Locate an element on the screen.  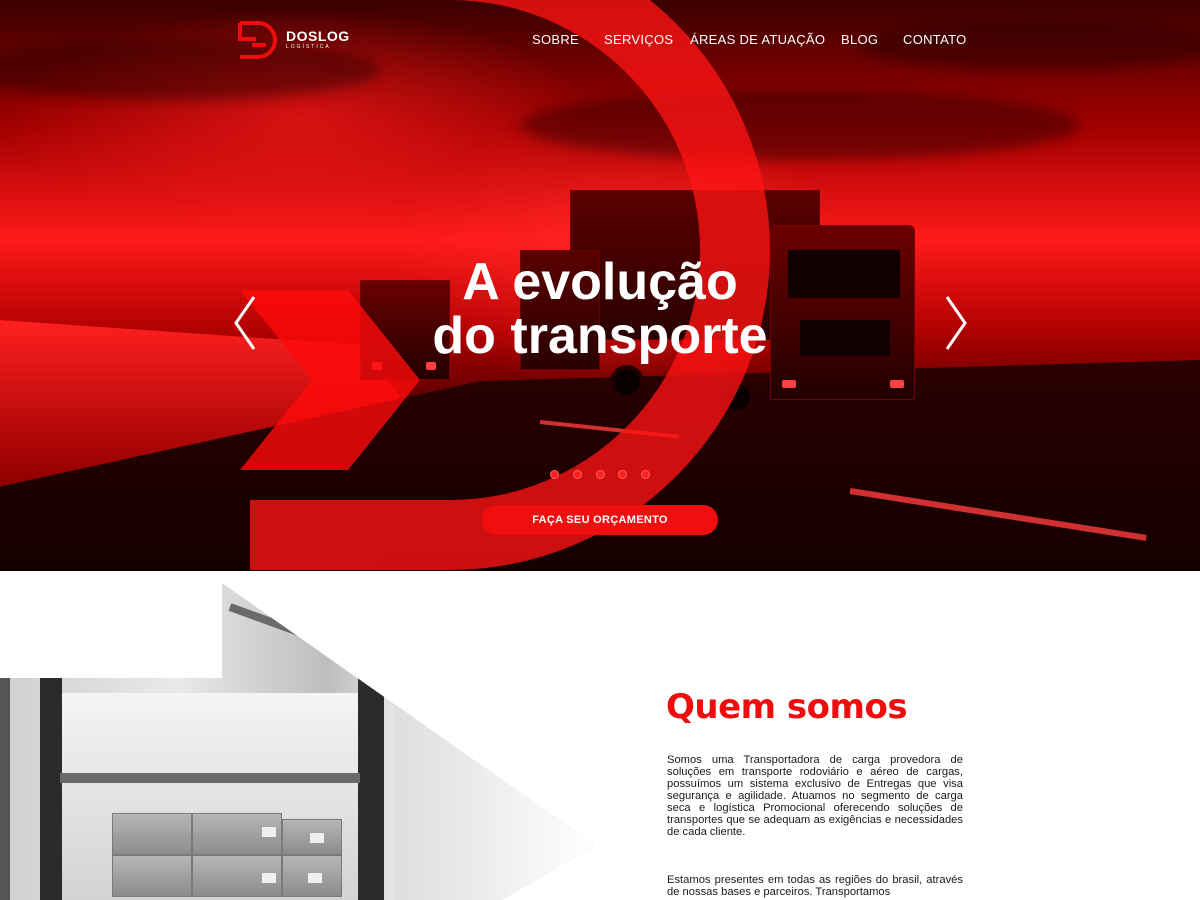
hero-headline: A evolução do transporte is located at coordinates (600, 309).